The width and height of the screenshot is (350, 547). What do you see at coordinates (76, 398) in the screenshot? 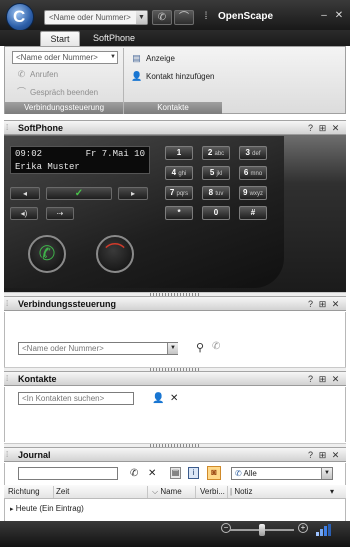
I see `contact-search-input: <In Kontakten suchen>` at bounding box center [76, 398].